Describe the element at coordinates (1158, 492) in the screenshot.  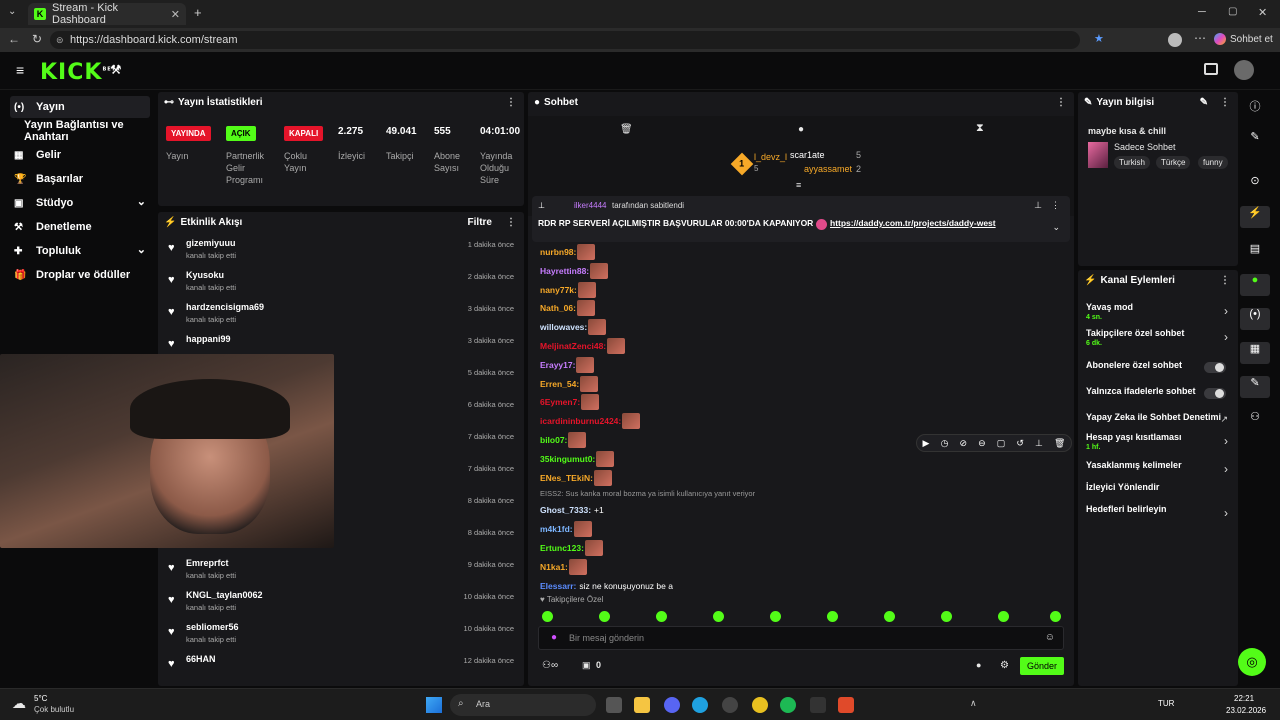
I see `channel-action: İzleyici Yönlendir` at that location.